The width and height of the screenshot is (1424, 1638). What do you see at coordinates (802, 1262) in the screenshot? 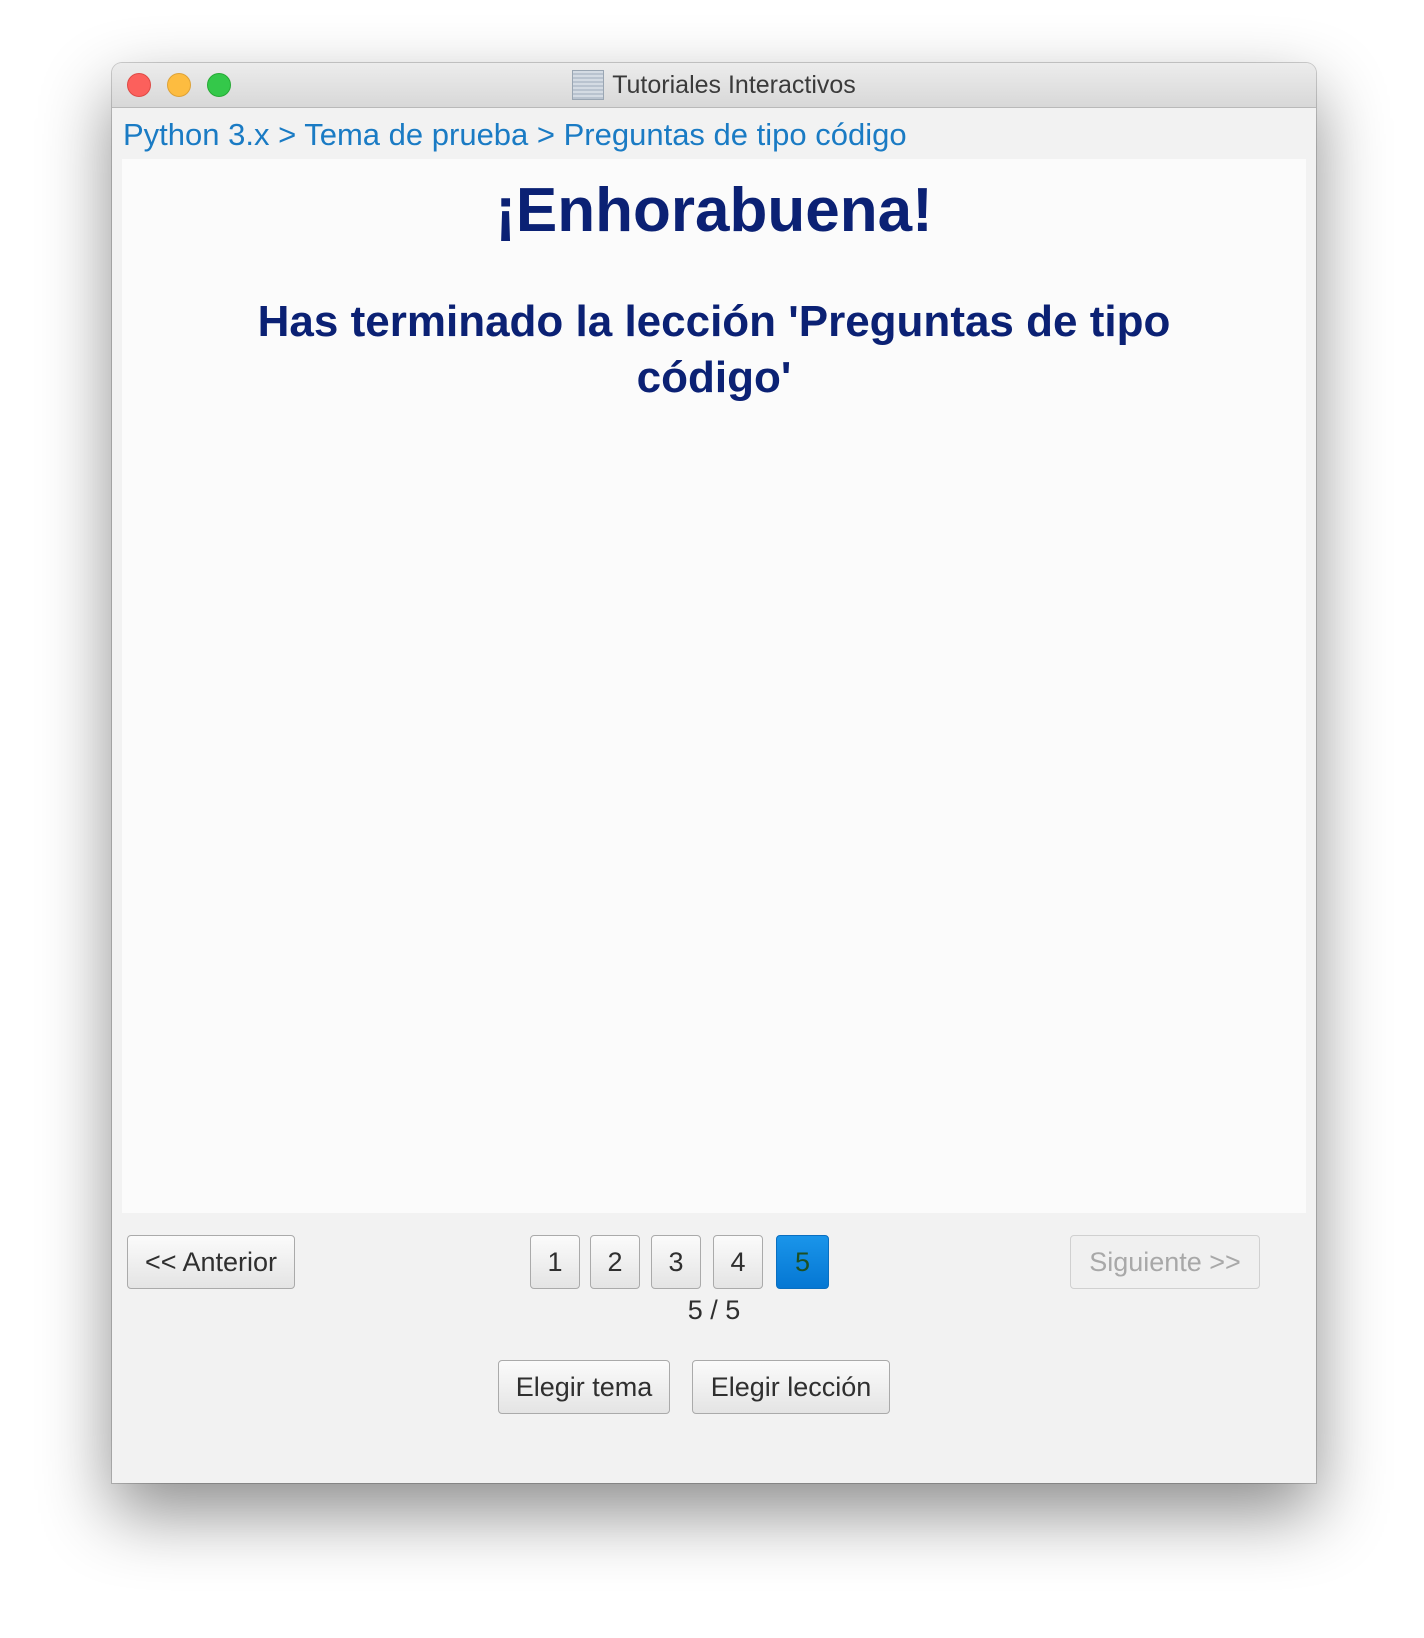
I see `page-button-5-current: 5` at bounding box center [802, 1262].